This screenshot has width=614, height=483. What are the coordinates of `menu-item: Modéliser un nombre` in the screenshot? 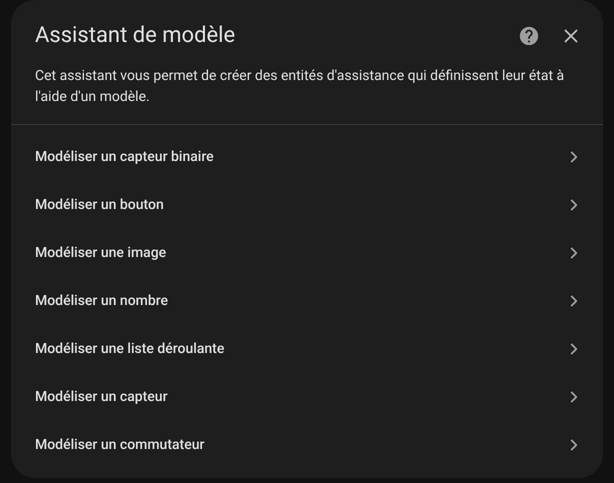 It's located at (307, 301).